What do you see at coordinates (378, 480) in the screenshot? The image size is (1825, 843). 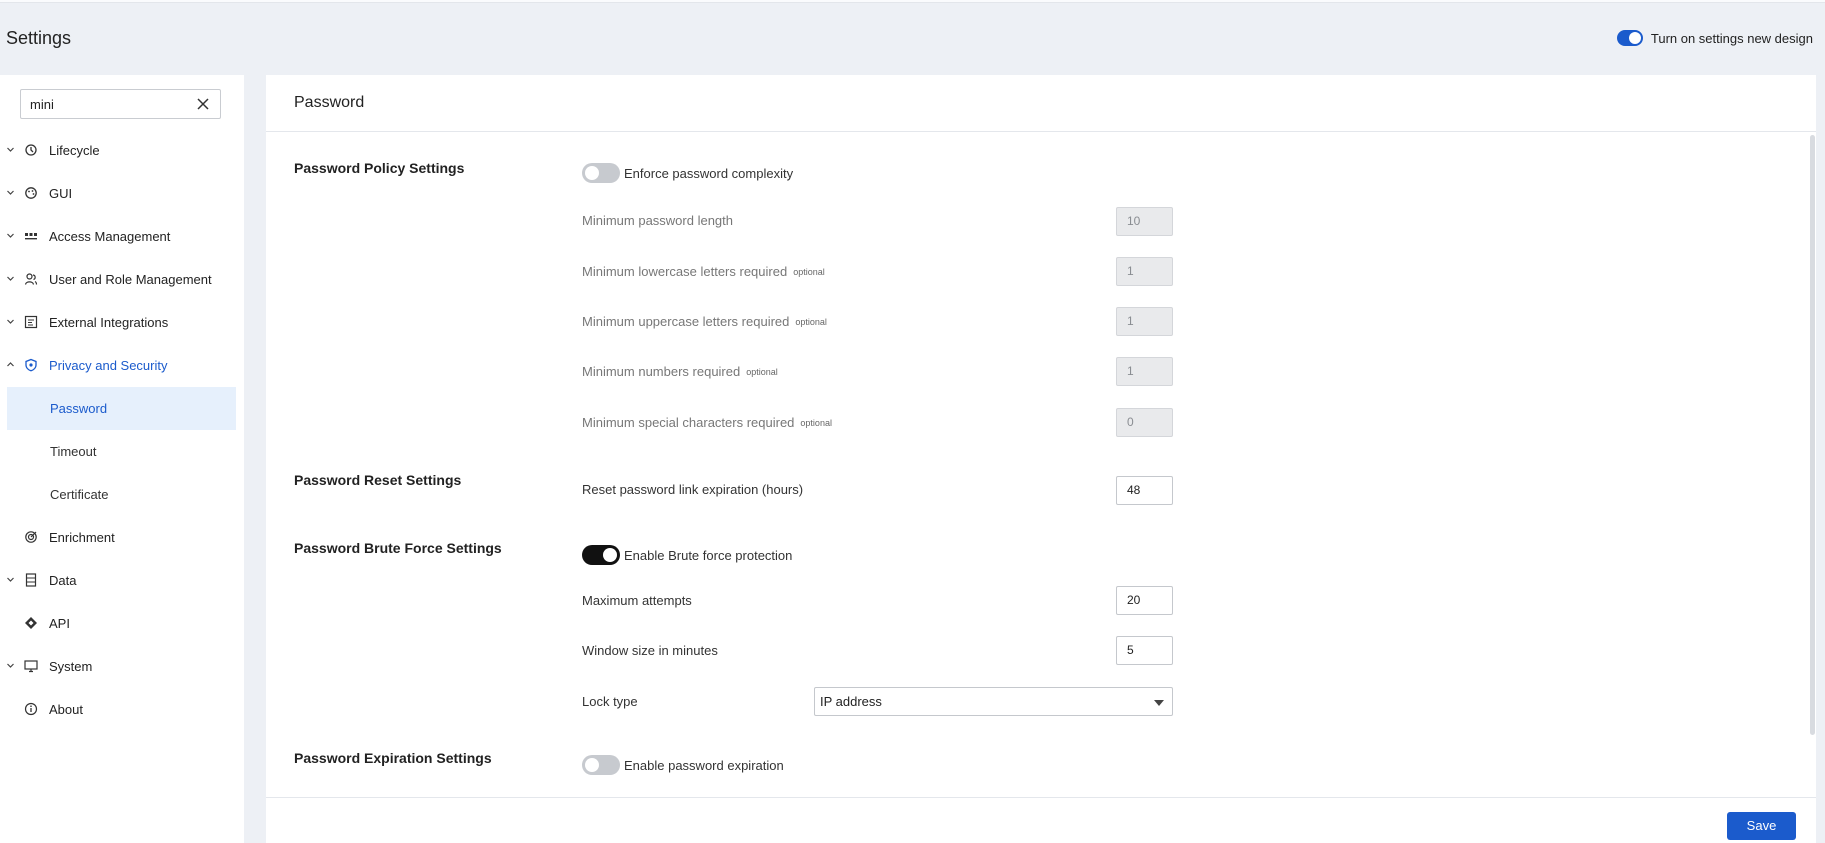 I see `reset-section-title: Password Reset Settings` at bounding box center [378, 480].